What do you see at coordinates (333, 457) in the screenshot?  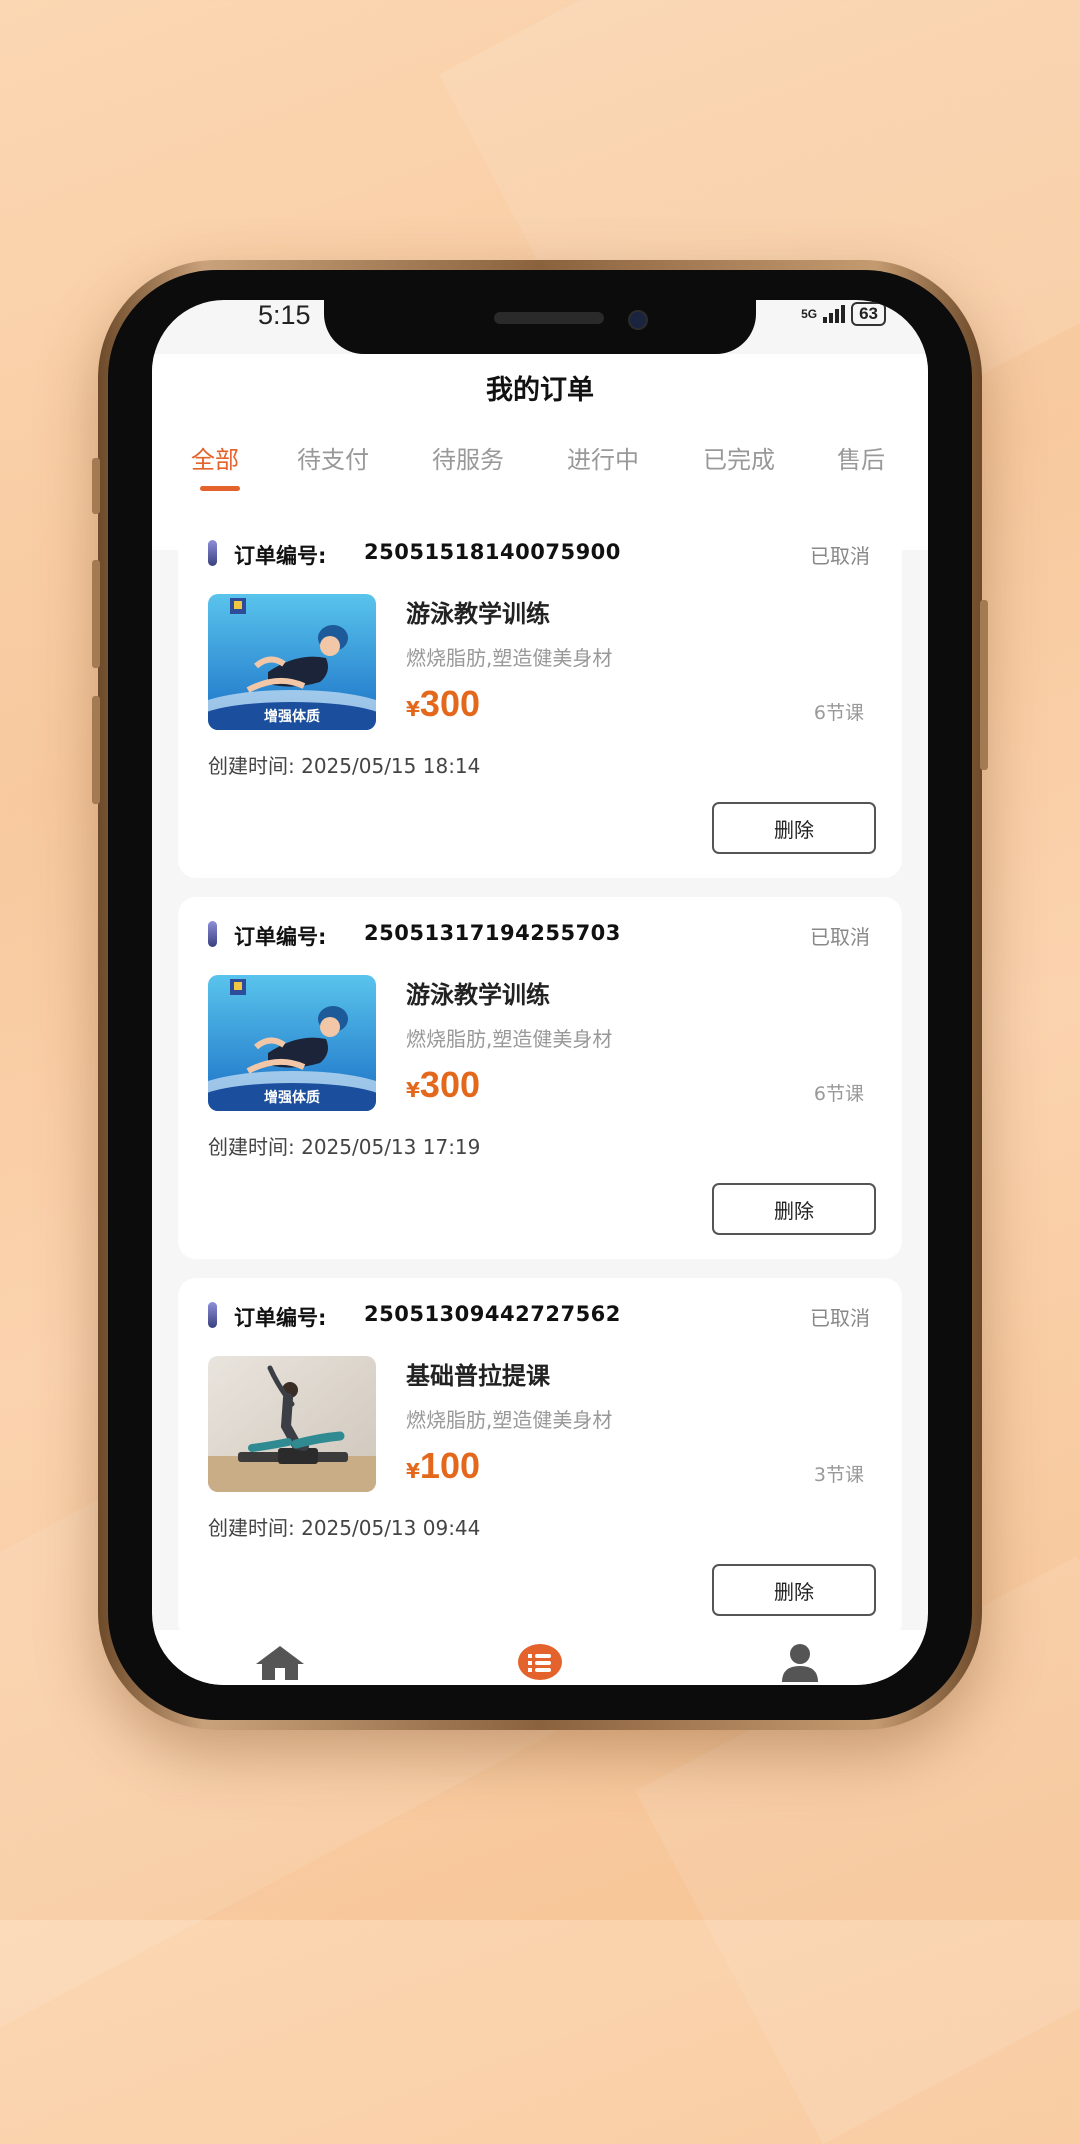 I see `tab-pending-payment: 待支付` at bounding box center [333, 457].